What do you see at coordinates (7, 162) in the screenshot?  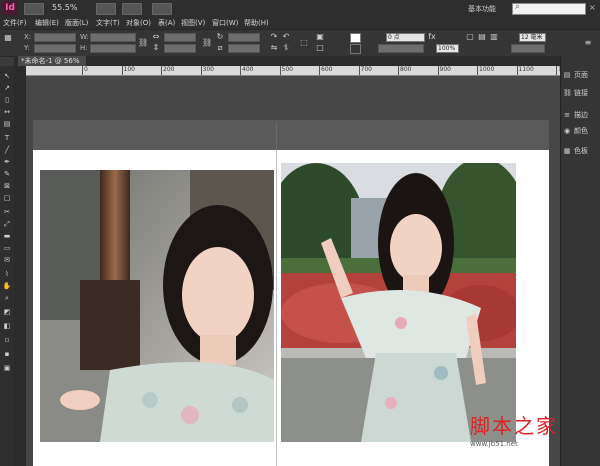 I see `pen-tool-icon: ✒` at bounding box center [7, 162].